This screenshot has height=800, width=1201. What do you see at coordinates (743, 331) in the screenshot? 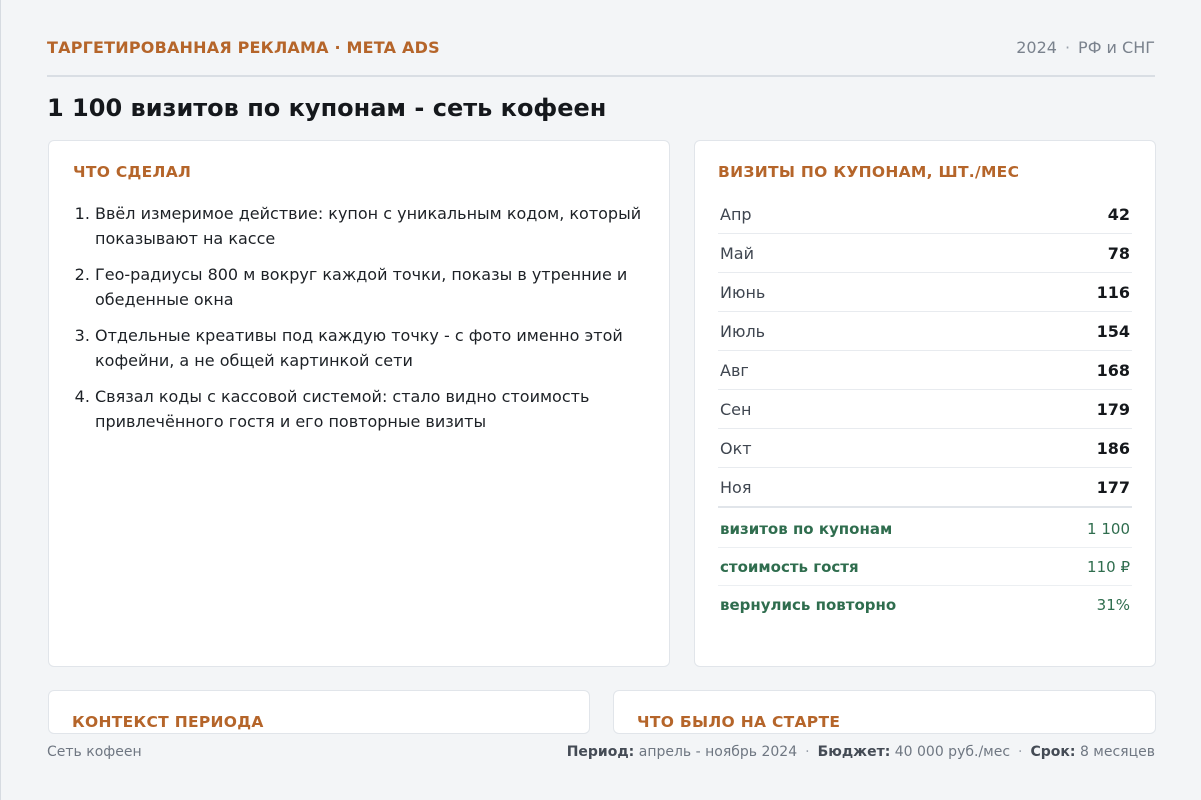
I see `month-label: Июль` at bounding box center [743, 331].